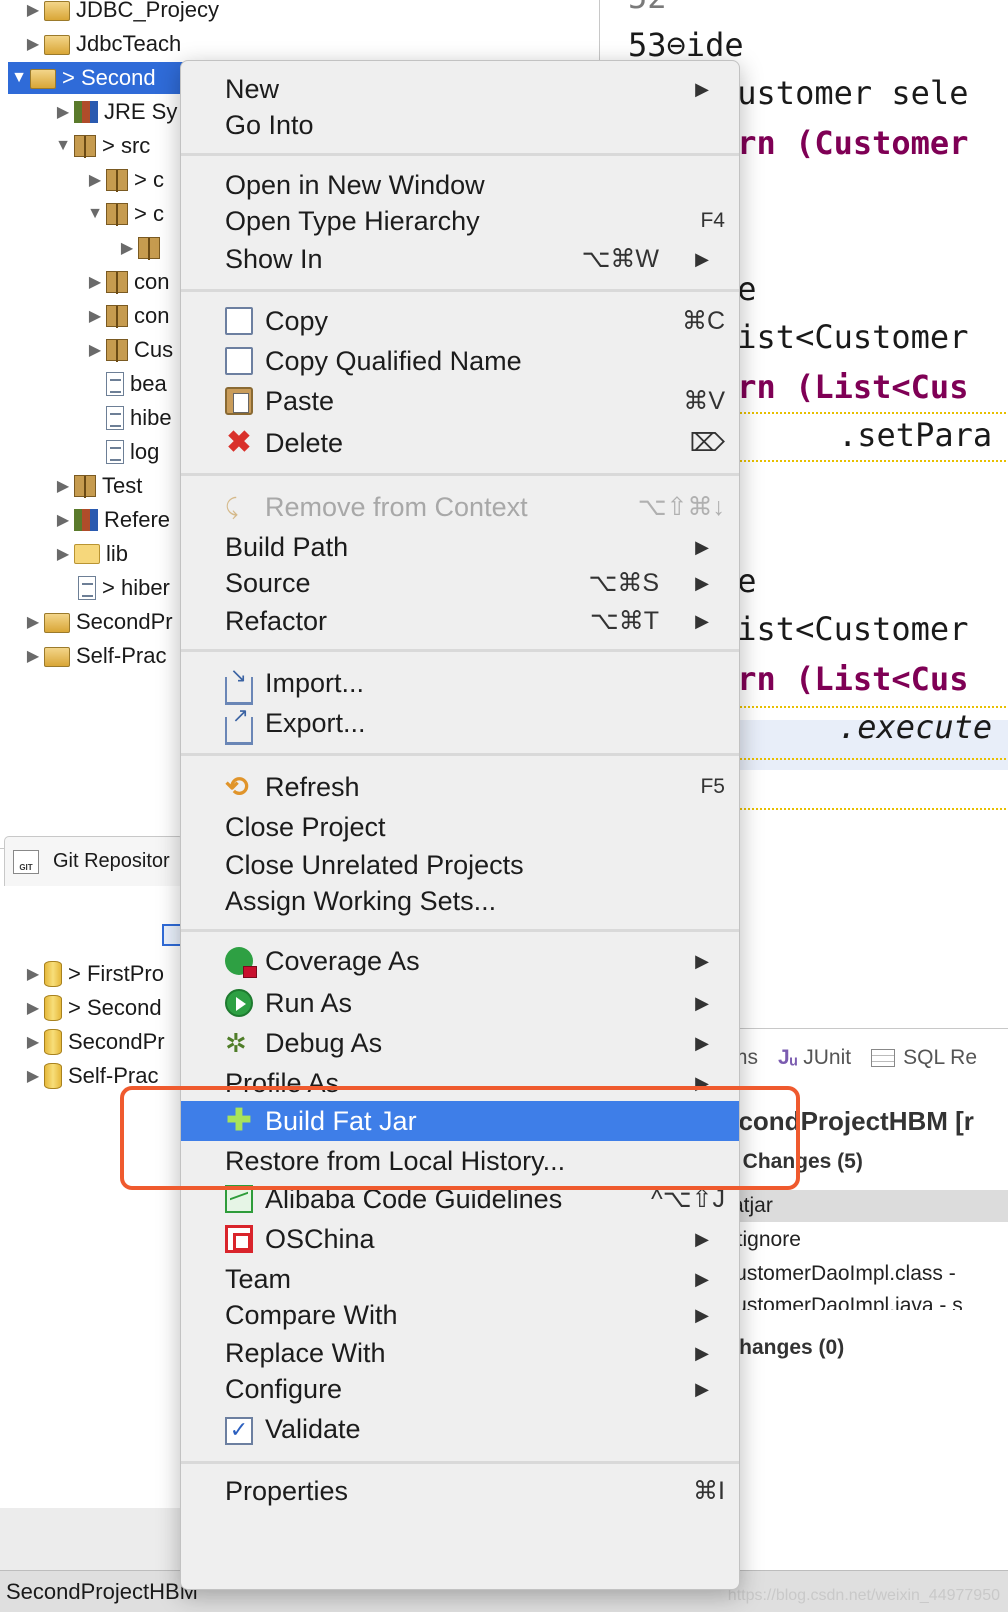 The width and height of the screenshot is (1008, 1612). Describe the element at coordinates (924, 1058) in the screenshot. I see `tab-sql-results: SQL Re` at that location.